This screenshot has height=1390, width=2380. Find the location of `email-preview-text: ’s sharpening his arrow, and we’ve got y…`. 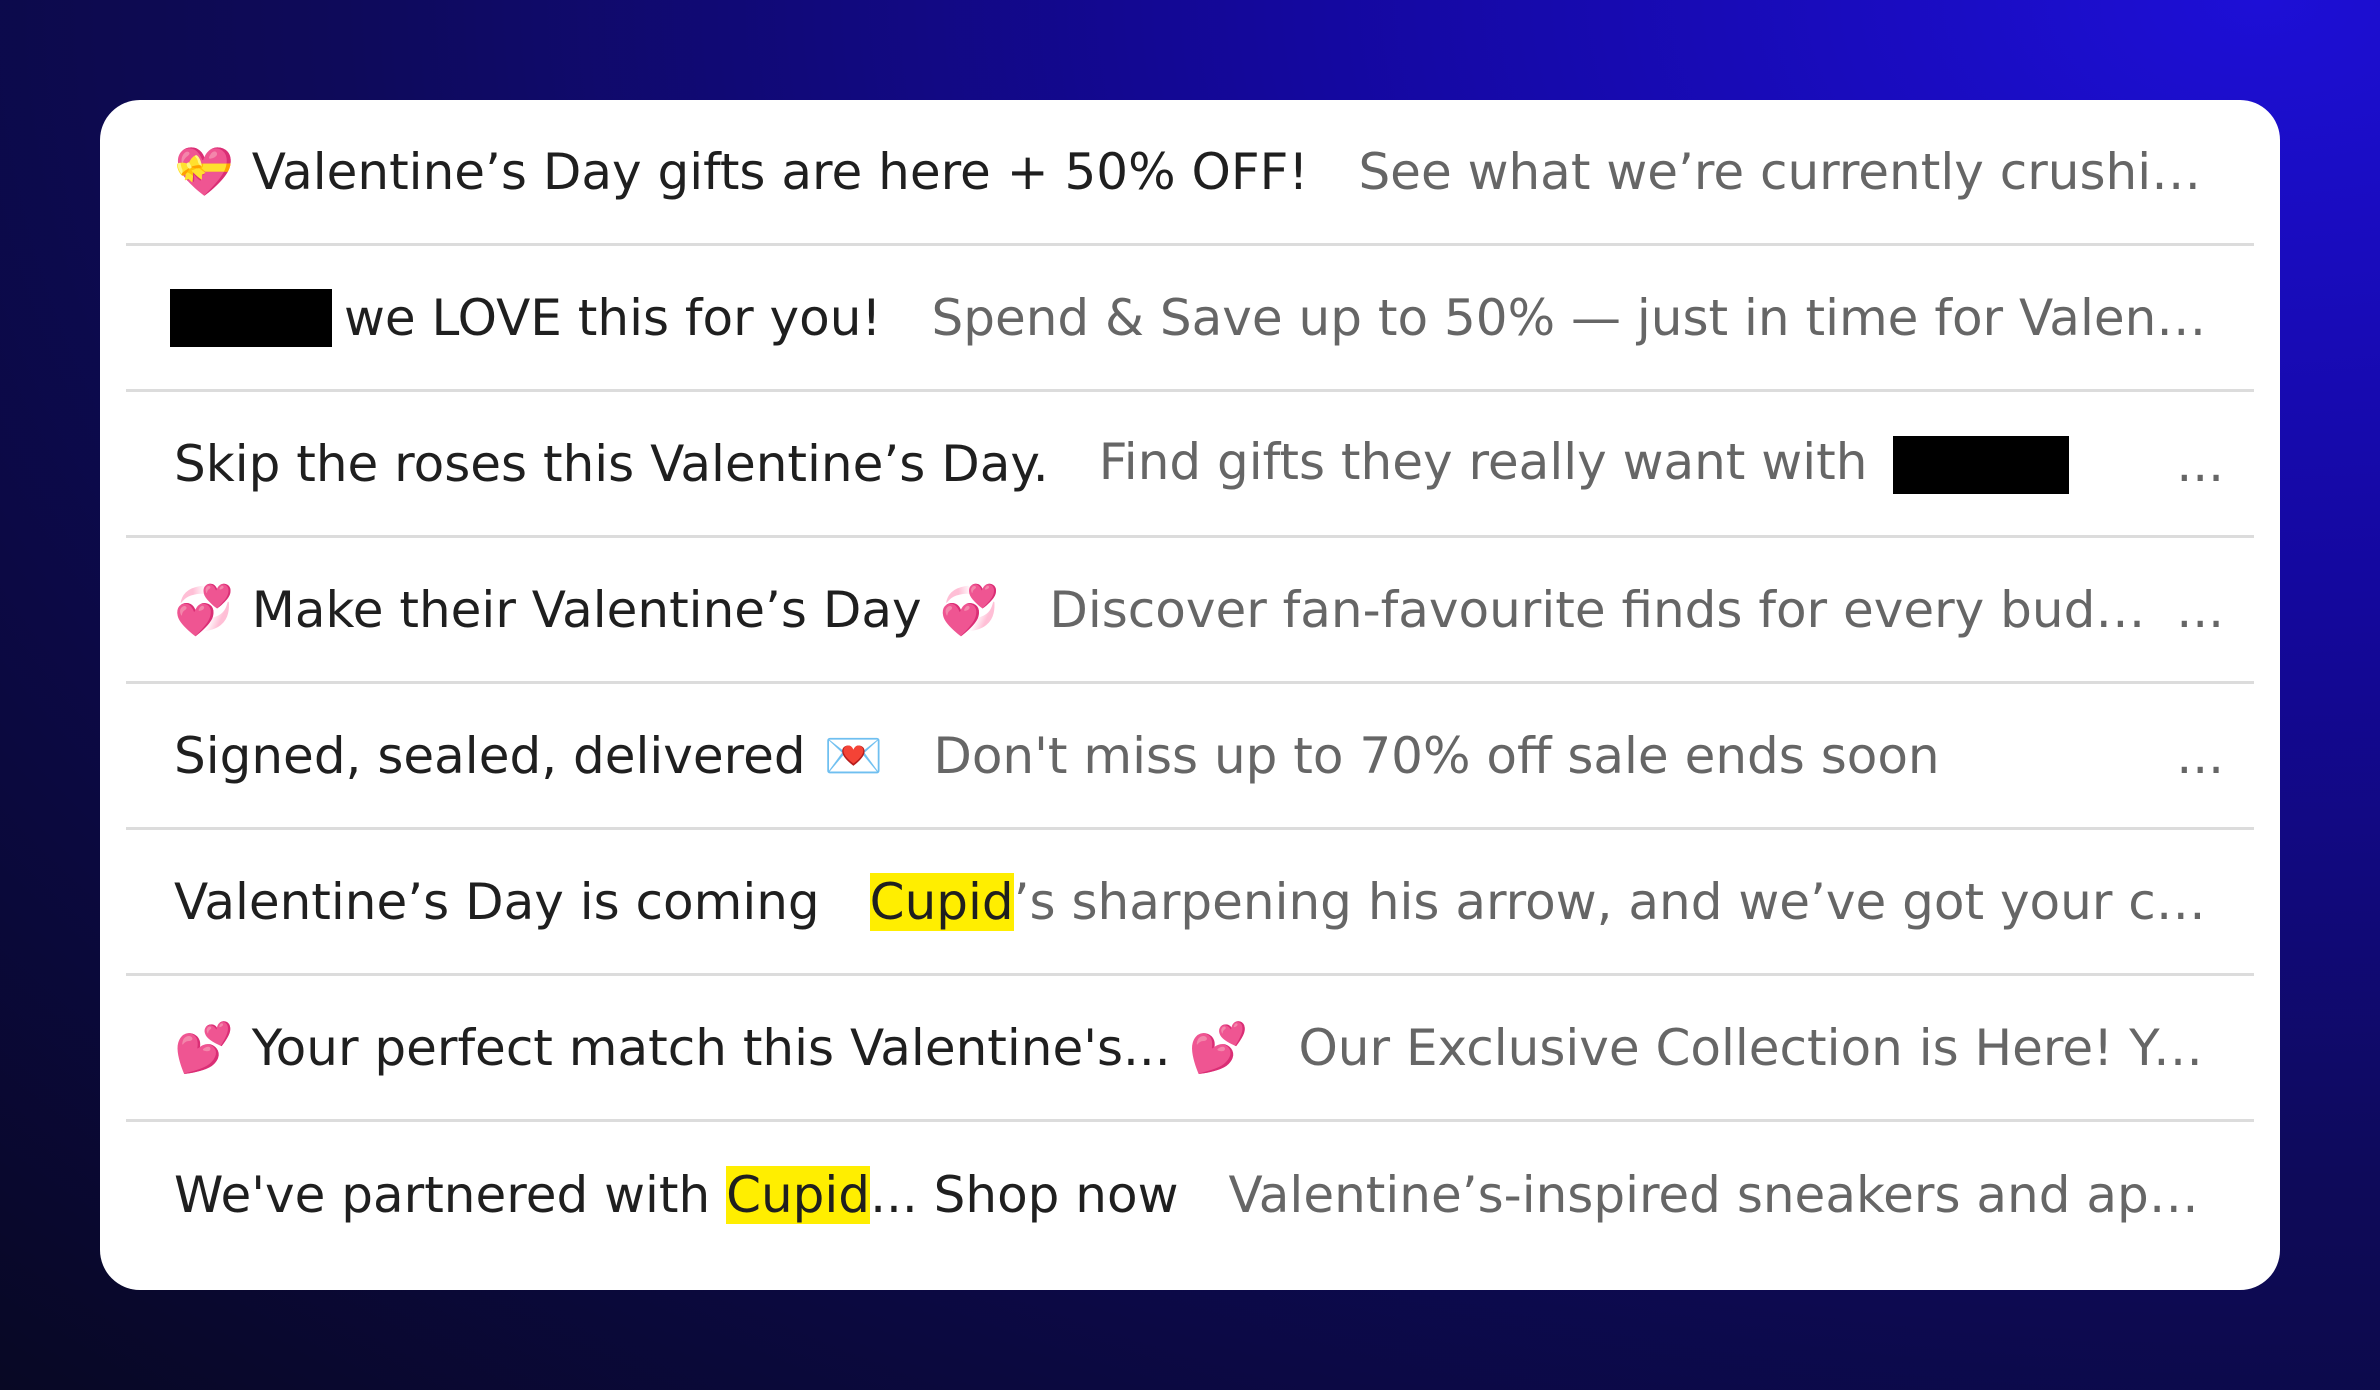

email-preview-text: ’s sharpening his arrow, and we’ve got y… is located at coordinates (1633, 901).